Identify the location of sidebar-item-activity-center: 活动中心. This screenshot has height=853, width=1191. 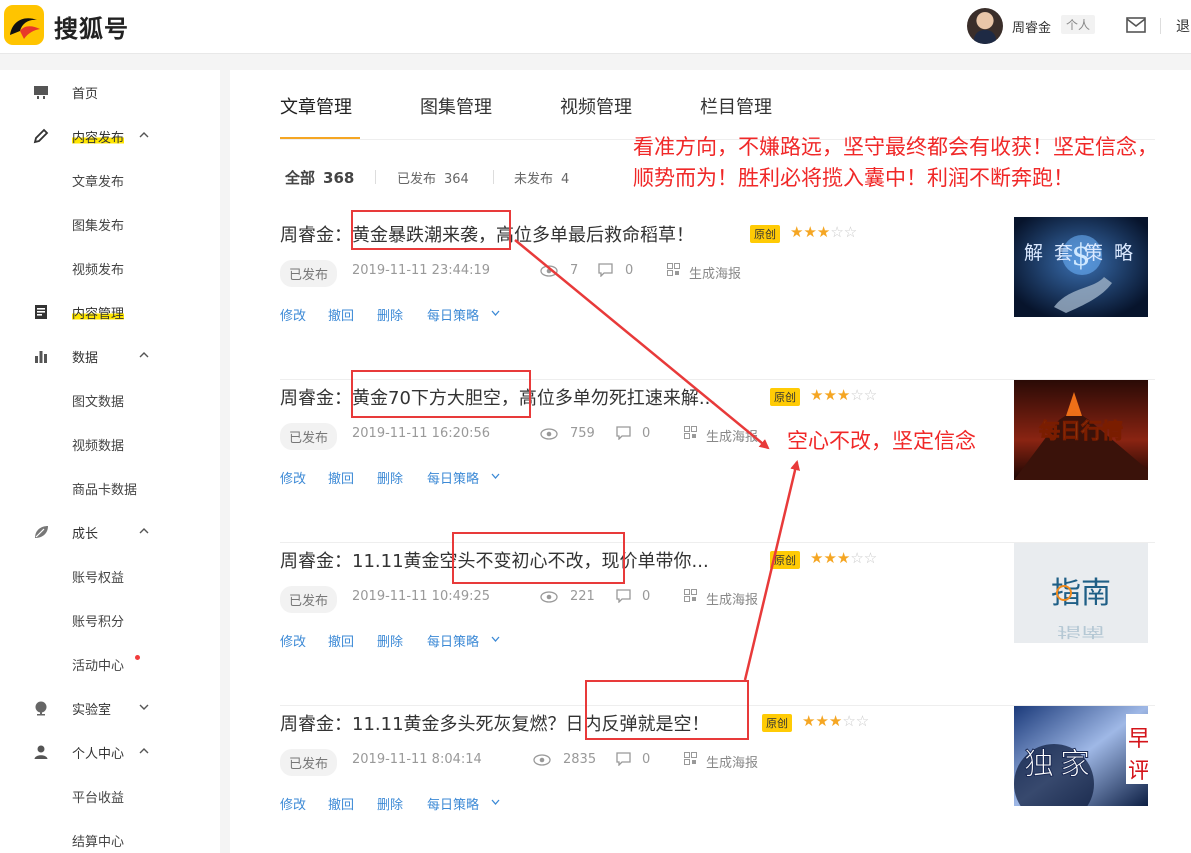
(110, 664).